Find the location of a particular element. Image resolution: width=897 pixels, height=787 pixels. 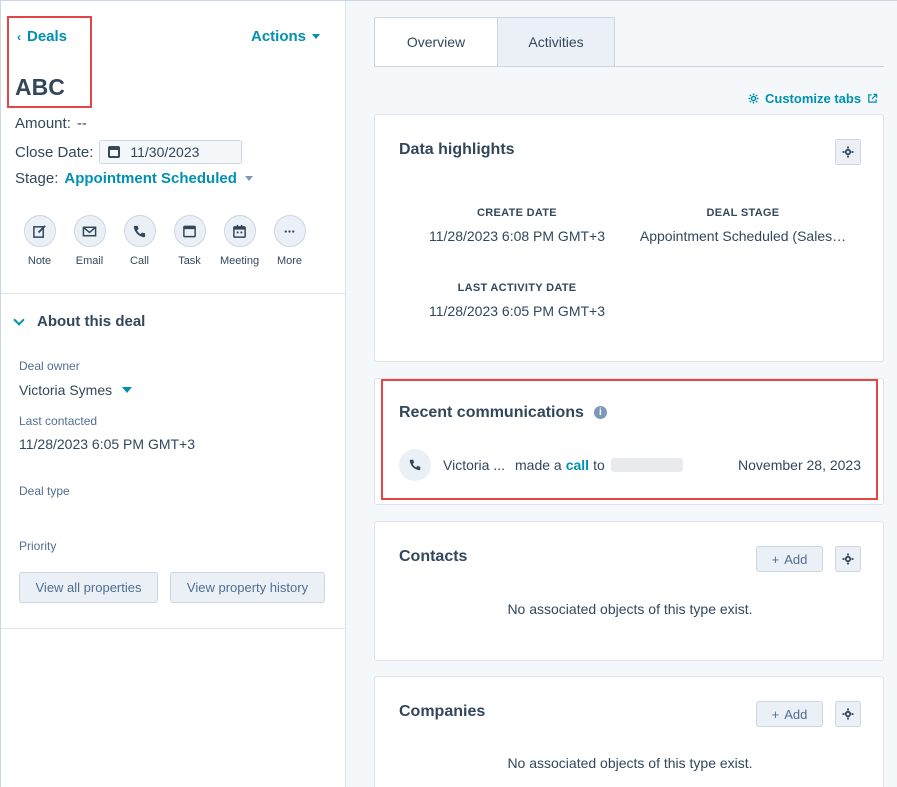

note-label: Note is located at coordinates (39, 261).